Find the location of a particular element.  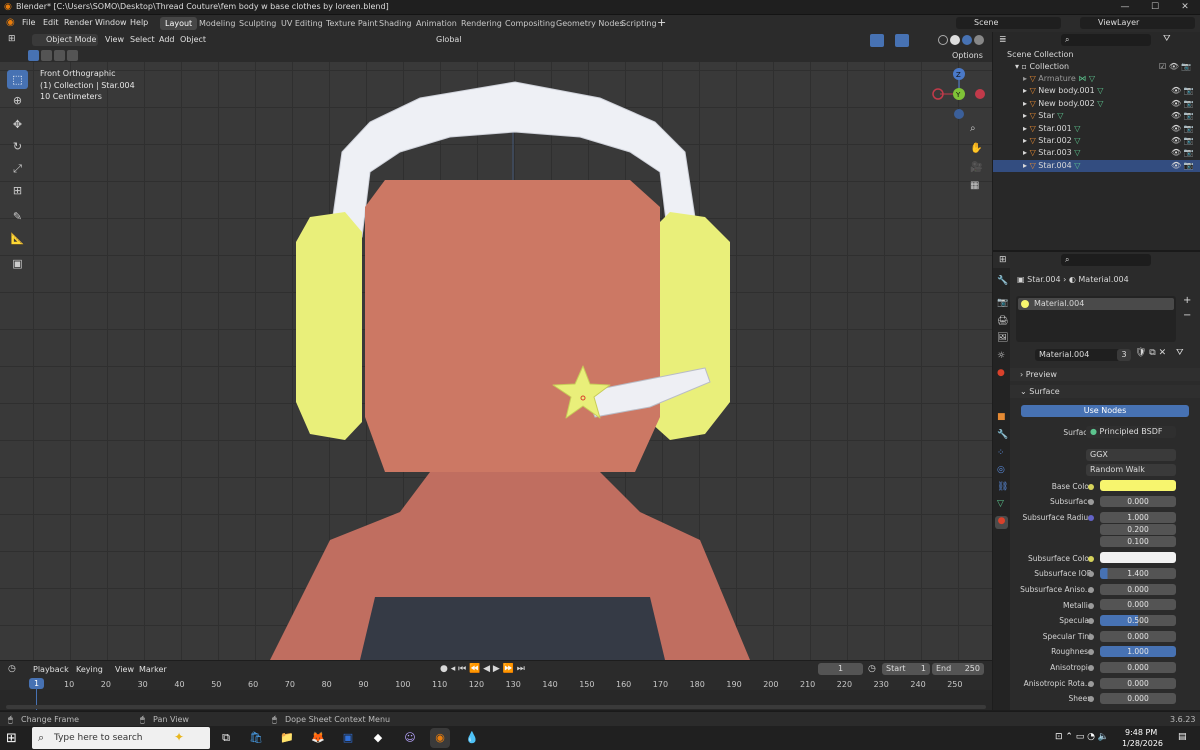

store-app-icon: 🛍 is located at coordinates (256, 738).